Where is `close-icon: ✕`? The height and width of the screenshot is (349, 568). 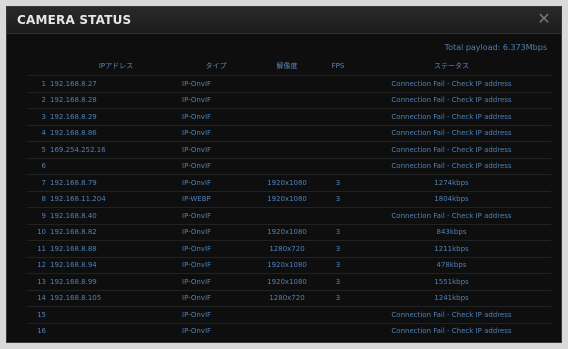
close-icon: ✕ is located at coordinates (544, 19).